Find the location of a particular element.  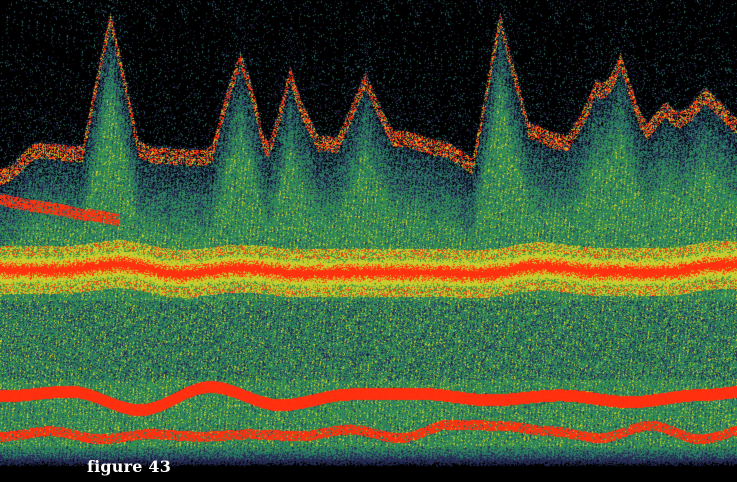

figure-caption: figure 43 is located at coordinates (129, 466).